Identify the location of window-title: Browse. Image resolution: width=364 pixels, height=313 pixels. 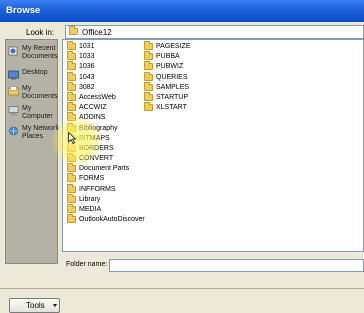
(23, 10).